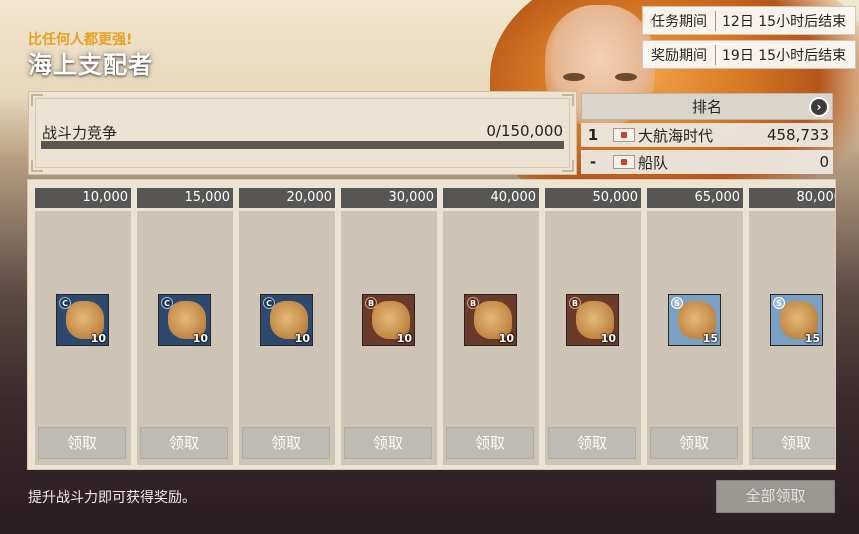 The height and width of the screenshot is (534, 859). Describe the element at coordinates (389, 198) in the screenshot. I see `reward-threshold: 30,000` at that location.